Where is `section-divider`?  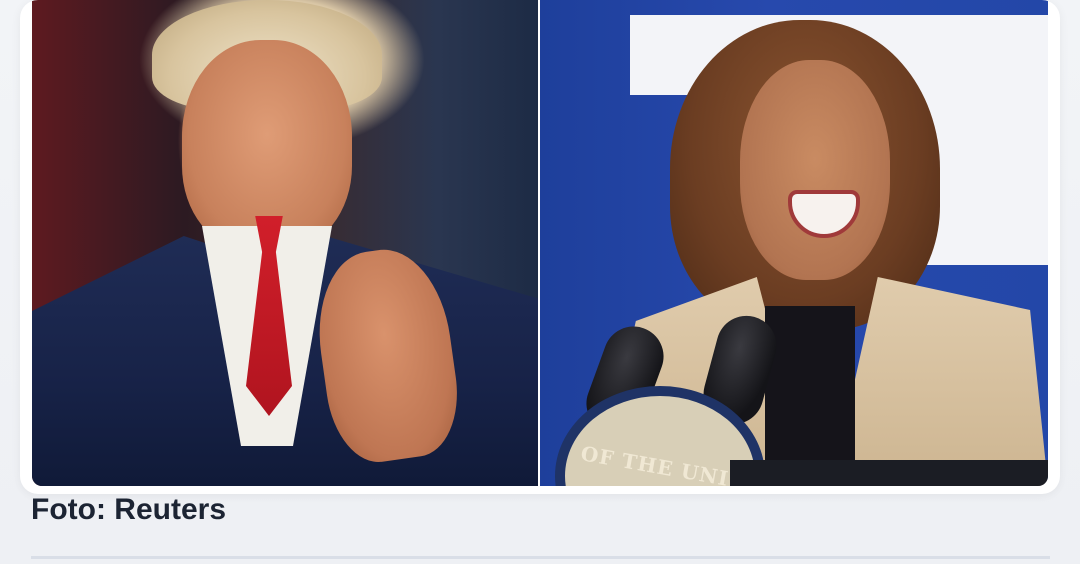
section-divider is located at coordinates (540, 557).